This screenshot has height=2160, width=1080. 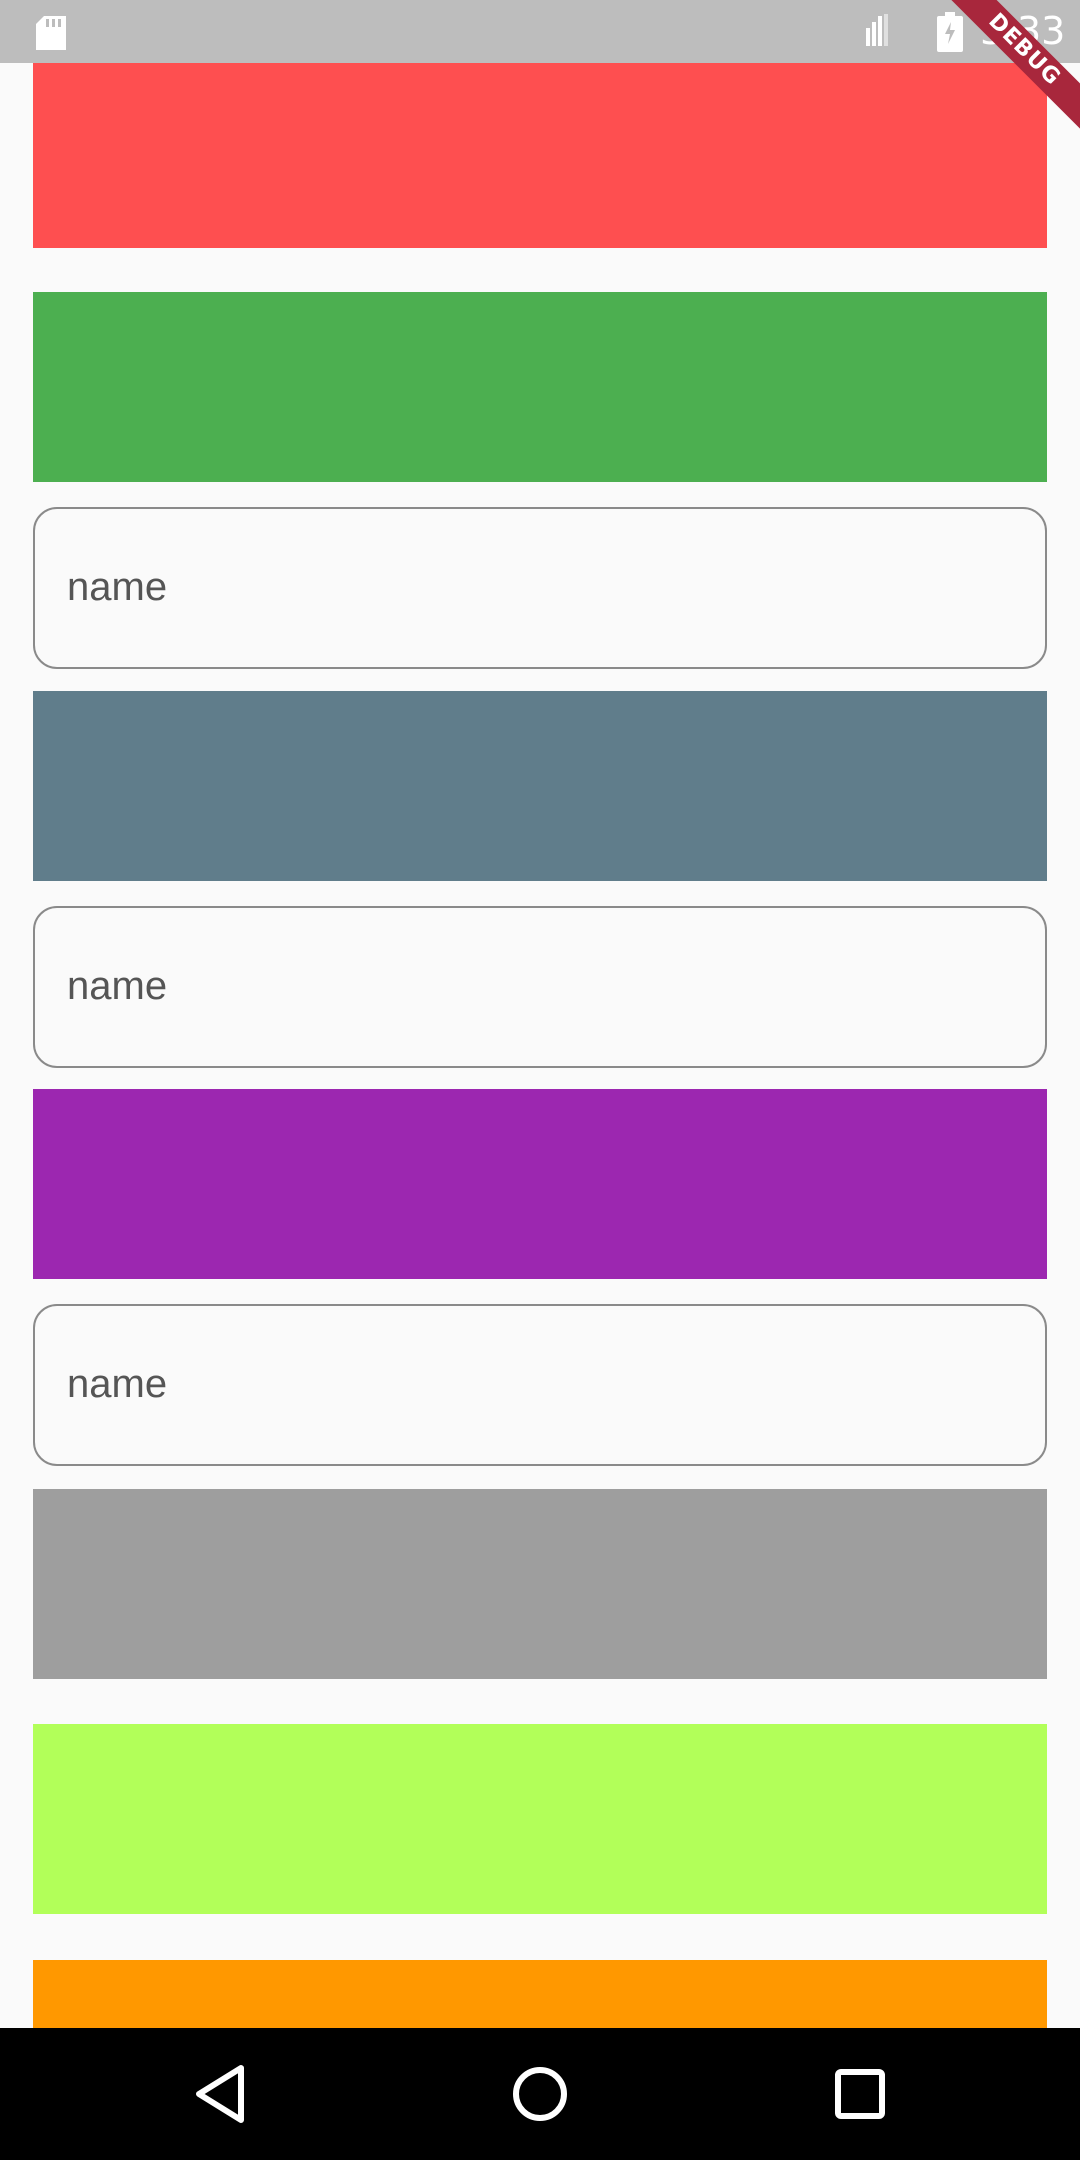 What do you see at coordinates (51, 33) in the screenshot?
I see `sd-card-icon` at bounding box center [51, 33].